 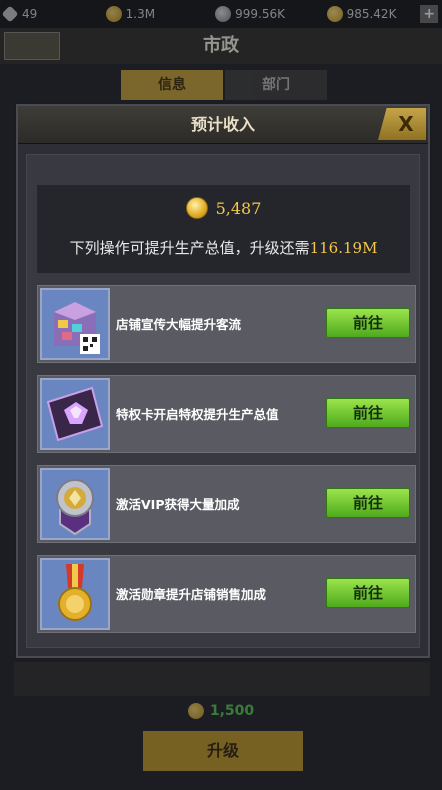 What do you see at coordinates (178, 504) in the screenshot?
I see `task-label: 激活VIP获得大量加成` at bounding box center [178, 504].